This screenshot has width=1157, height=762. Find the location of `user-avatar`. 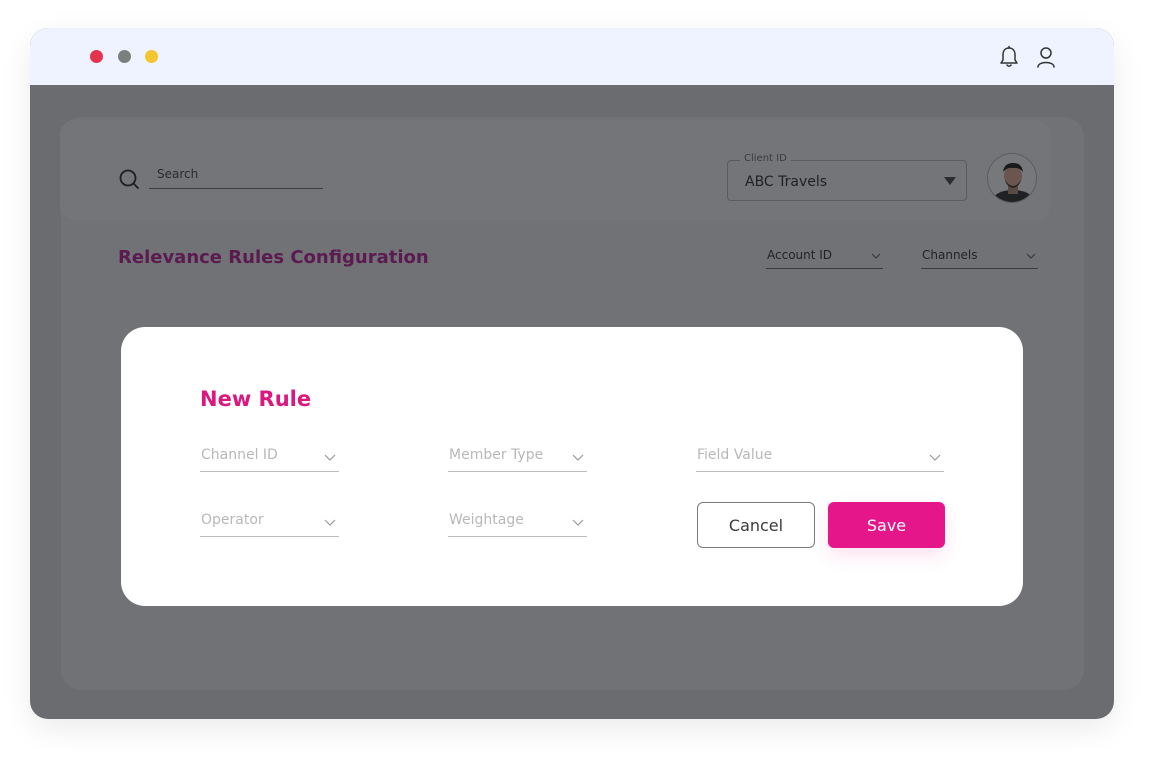

user-avatar is located at coordinates (1012, 178).